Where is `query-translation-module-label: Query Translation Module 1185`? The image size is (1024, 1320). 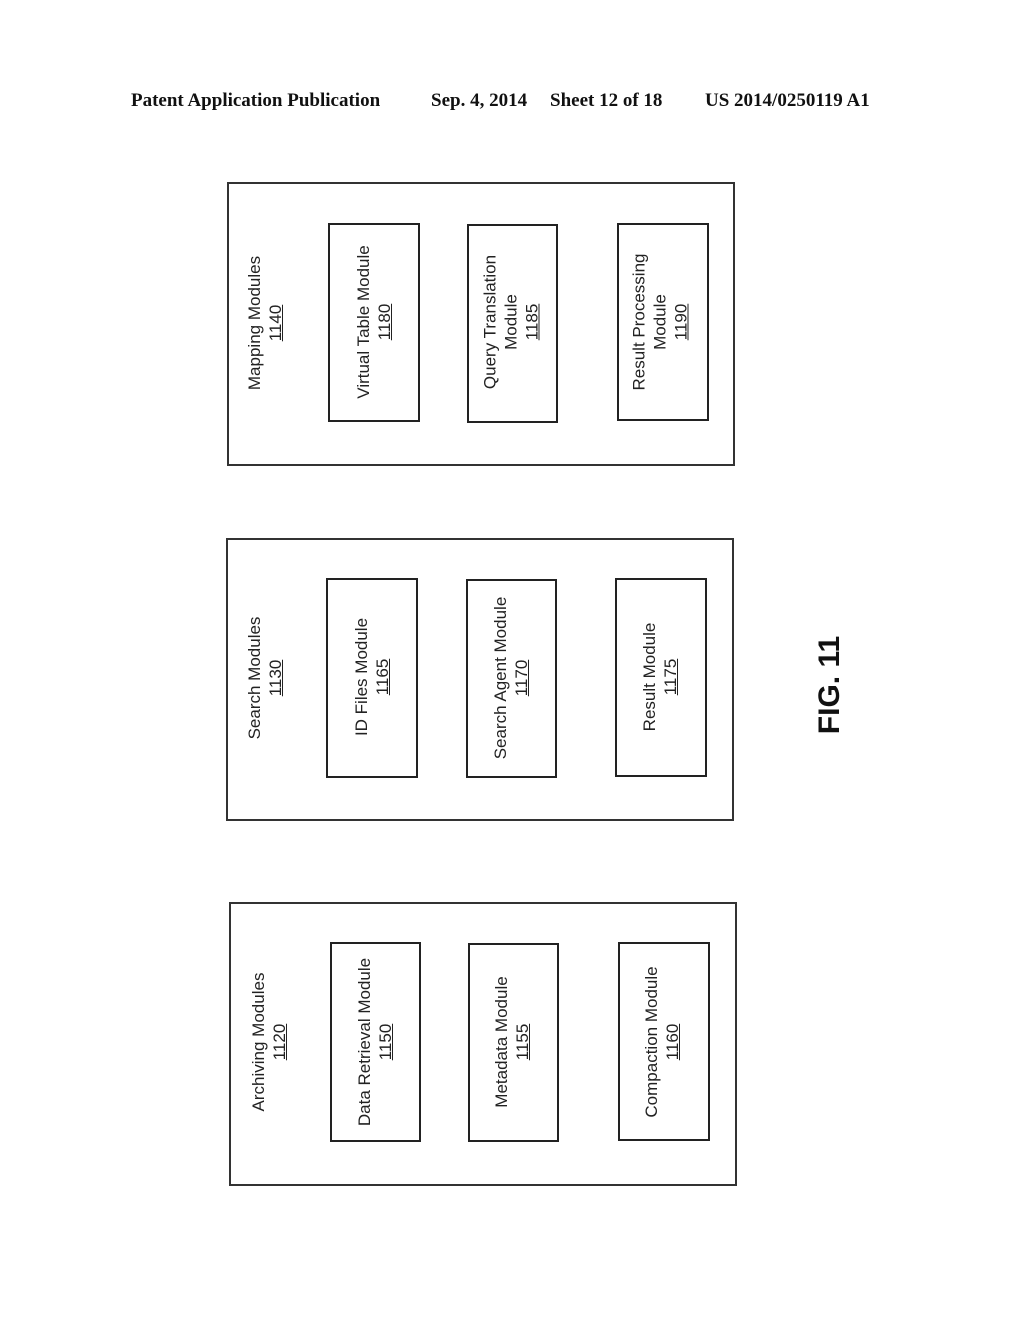 query-translation-module-label: Query Translation Module 1185 is located at coordinates (511, 322).